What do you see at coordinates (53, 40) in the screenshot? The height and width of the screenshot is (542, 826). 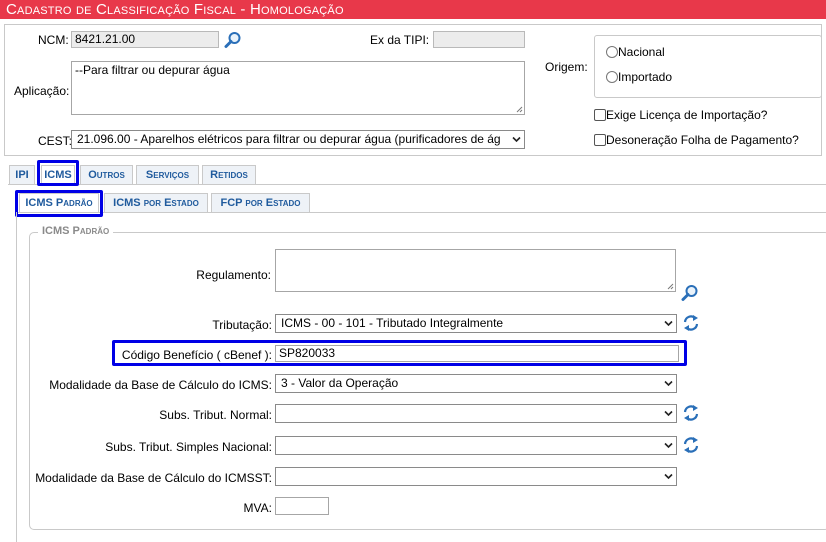 I see `ncm-label: NCM:` at bounding box center [53, 40].